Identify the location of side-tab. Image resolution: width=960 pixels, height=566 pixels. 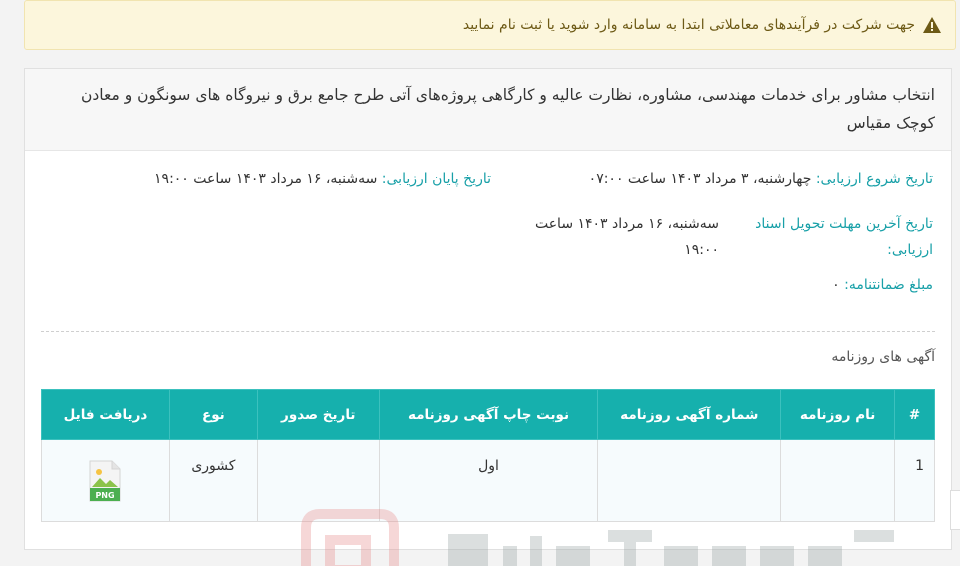
(955, 510).